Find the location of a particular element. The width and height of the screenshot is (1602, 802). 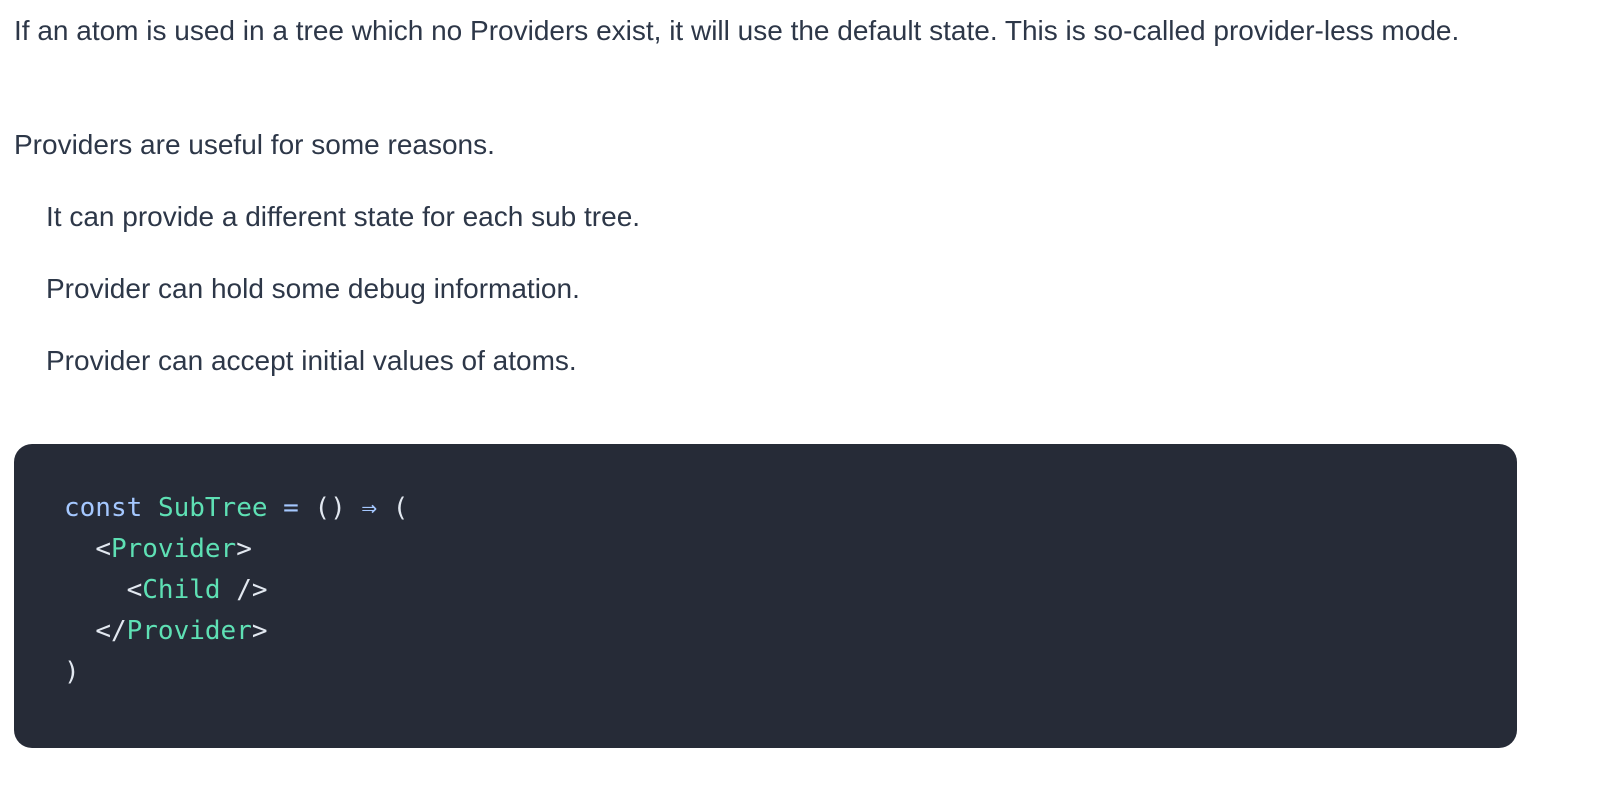

code-tag-bracket: </ is located at coordinates (111, 631).